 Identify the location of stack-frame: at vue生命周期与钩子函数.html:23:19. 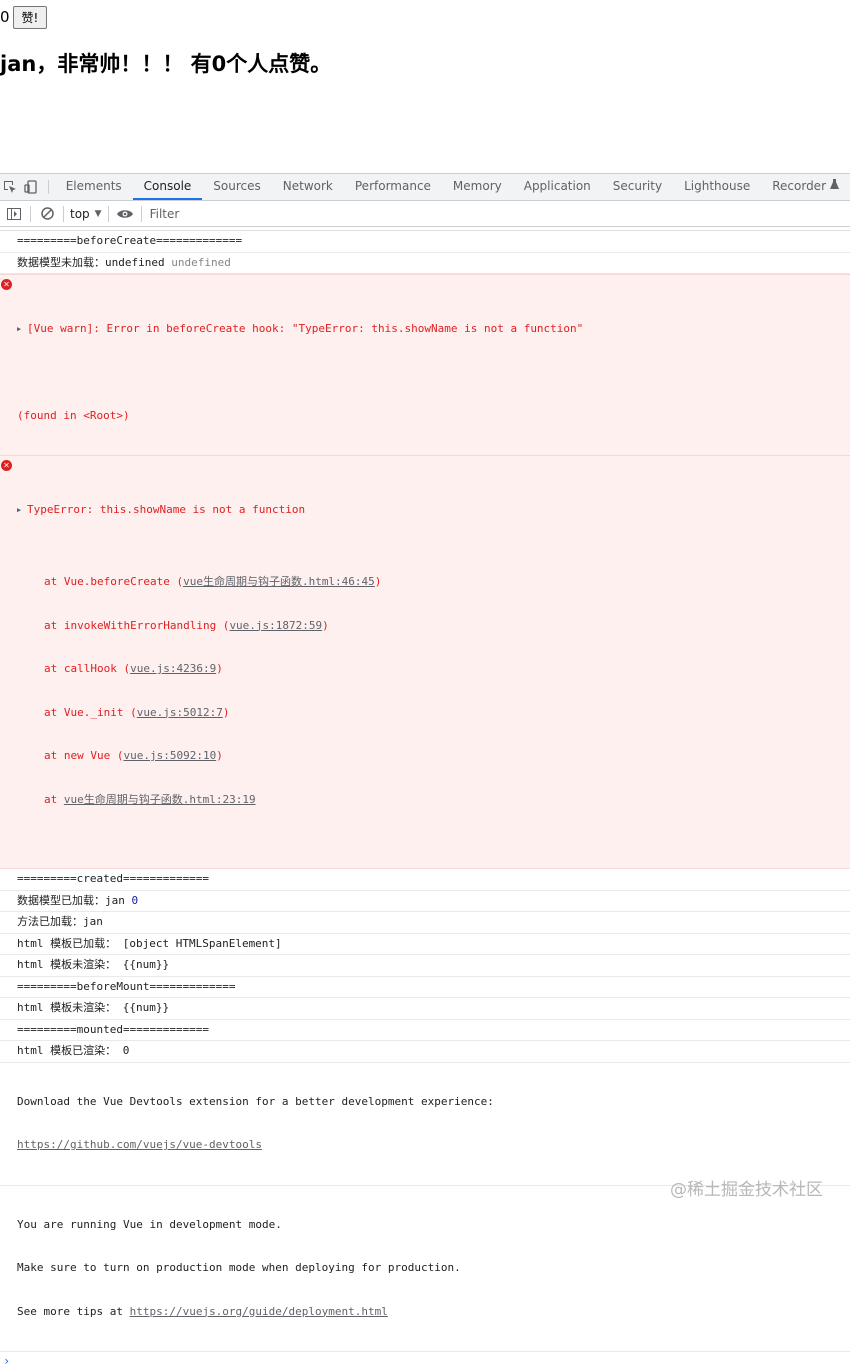
(150, 799).